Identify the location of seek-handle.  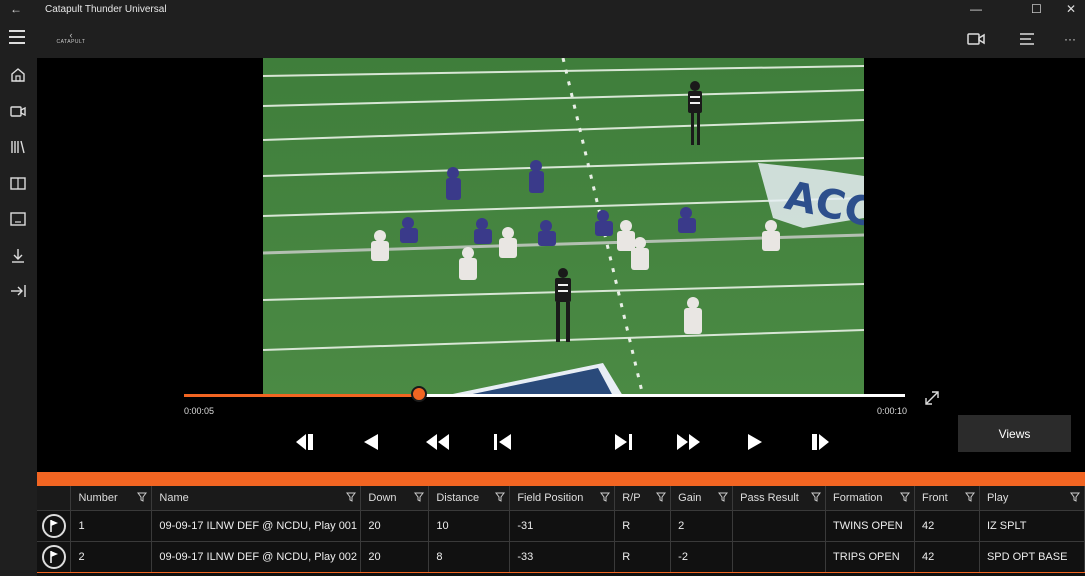
(419, 394).